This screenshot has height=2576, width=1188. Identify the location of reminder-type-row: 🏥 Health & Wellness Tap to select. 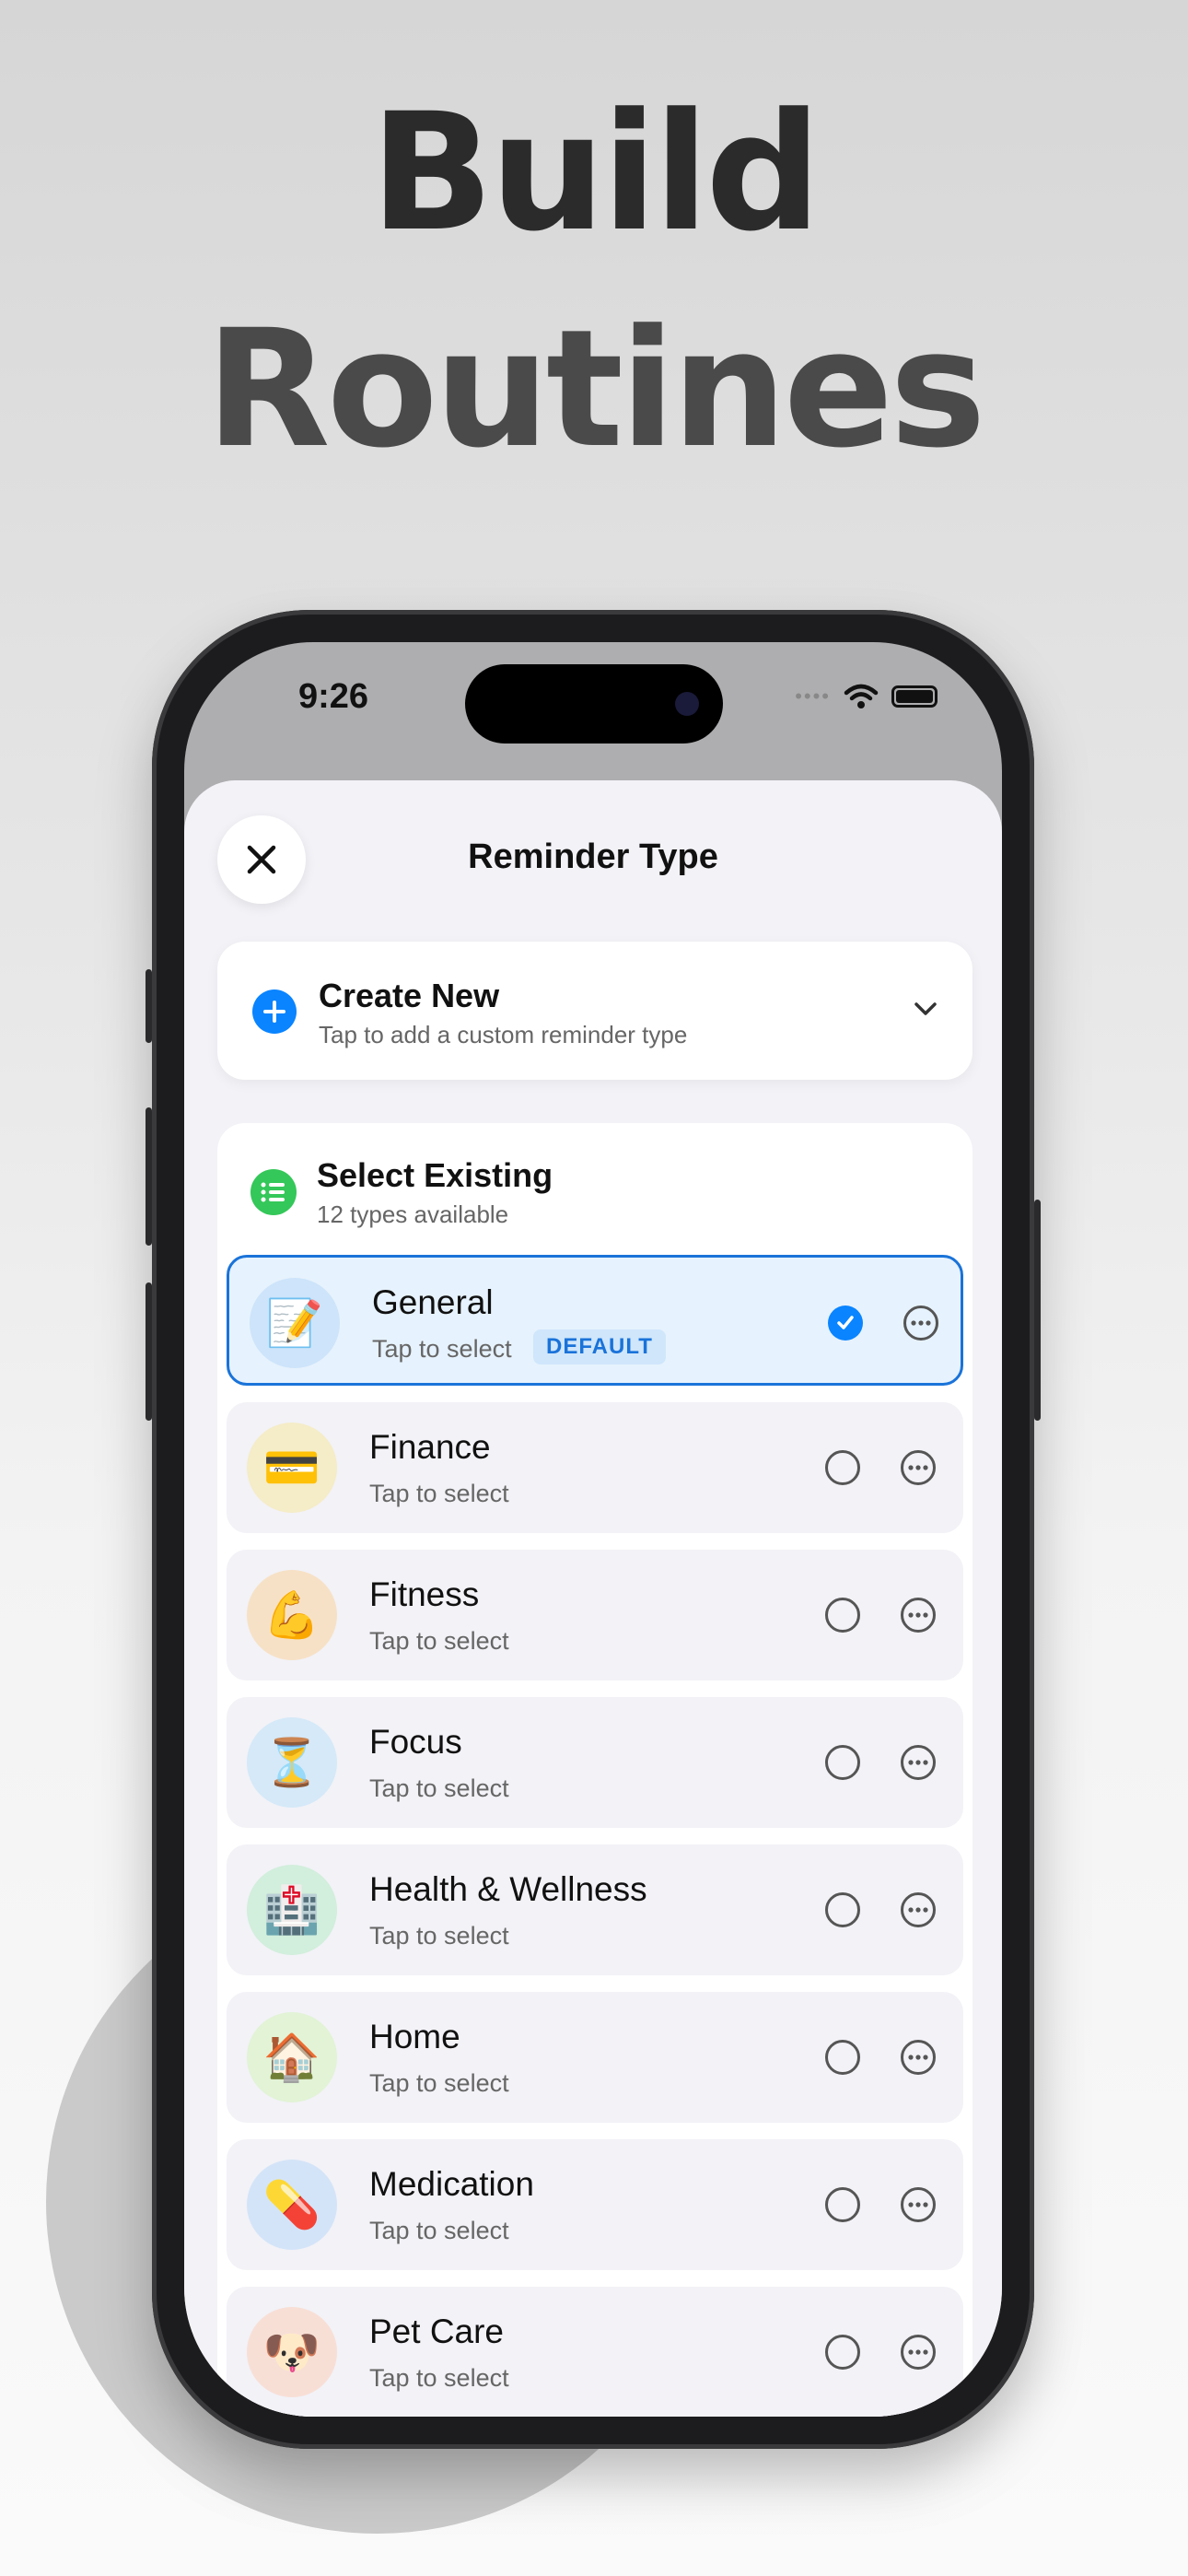
(595, 1909).